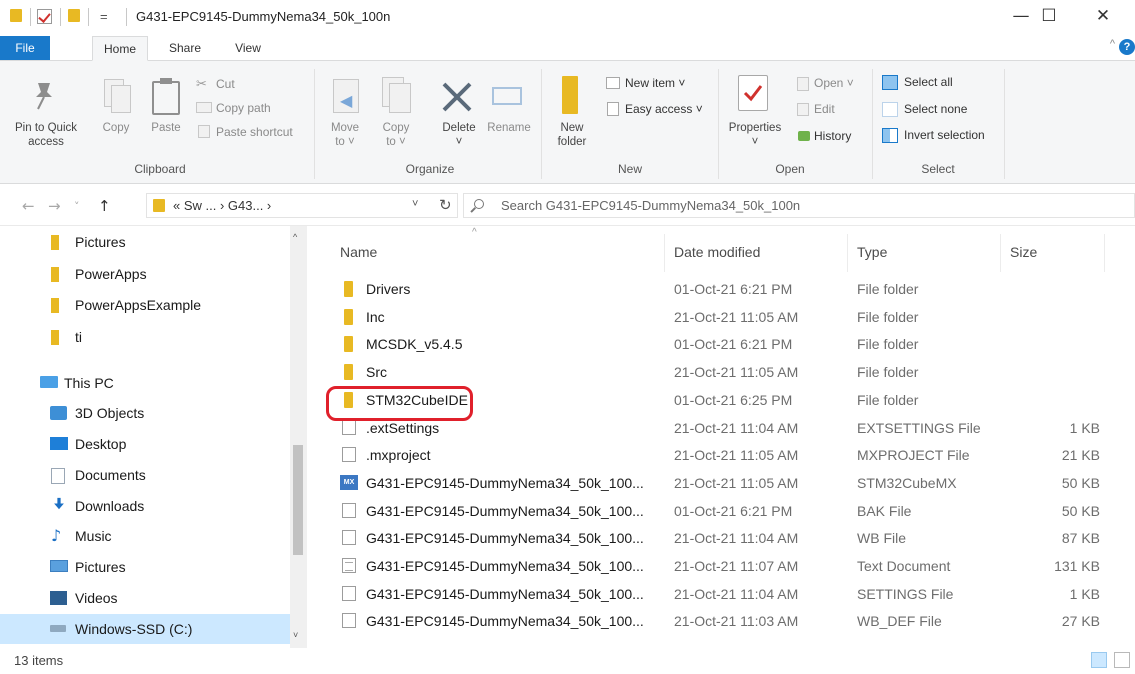 This screenshot has height=674, width=1135. I want to click on file-row: Drivers 01-Oct-21 6:21 PM File folder, so click(723, 289).